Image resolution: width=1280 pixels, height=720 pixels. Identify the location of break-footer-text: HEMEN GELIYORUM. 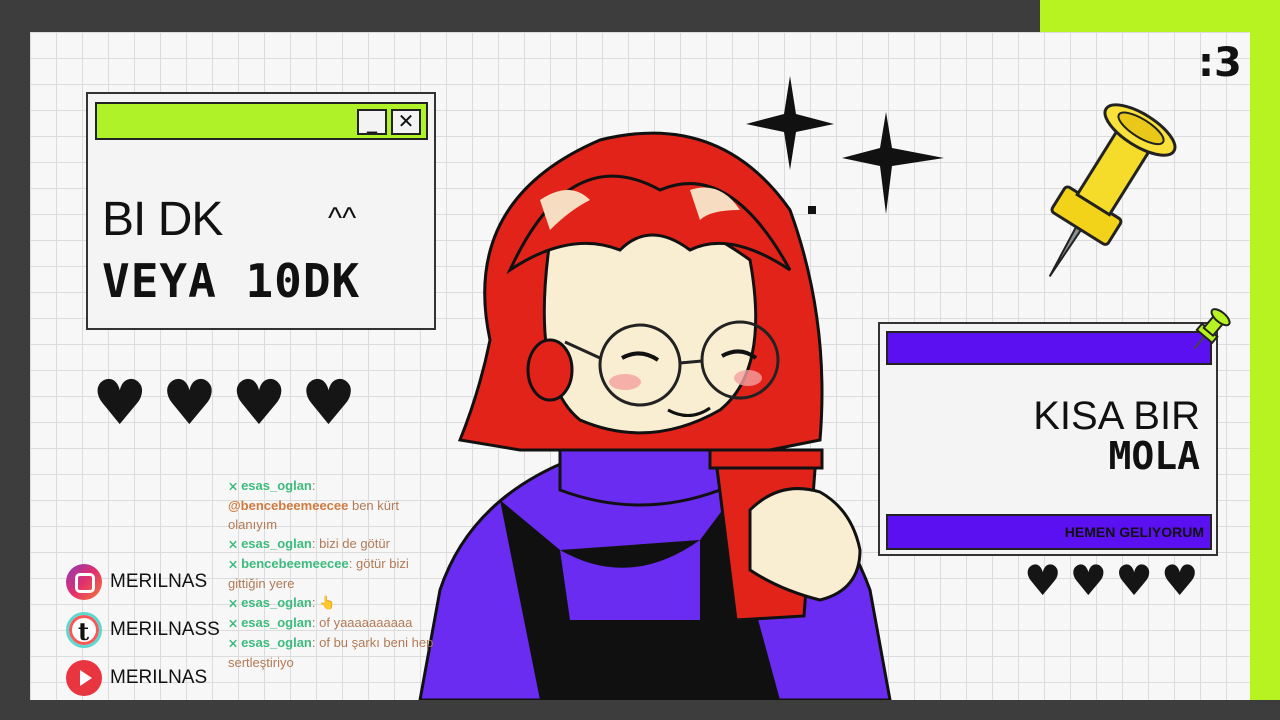
(1134, 532).